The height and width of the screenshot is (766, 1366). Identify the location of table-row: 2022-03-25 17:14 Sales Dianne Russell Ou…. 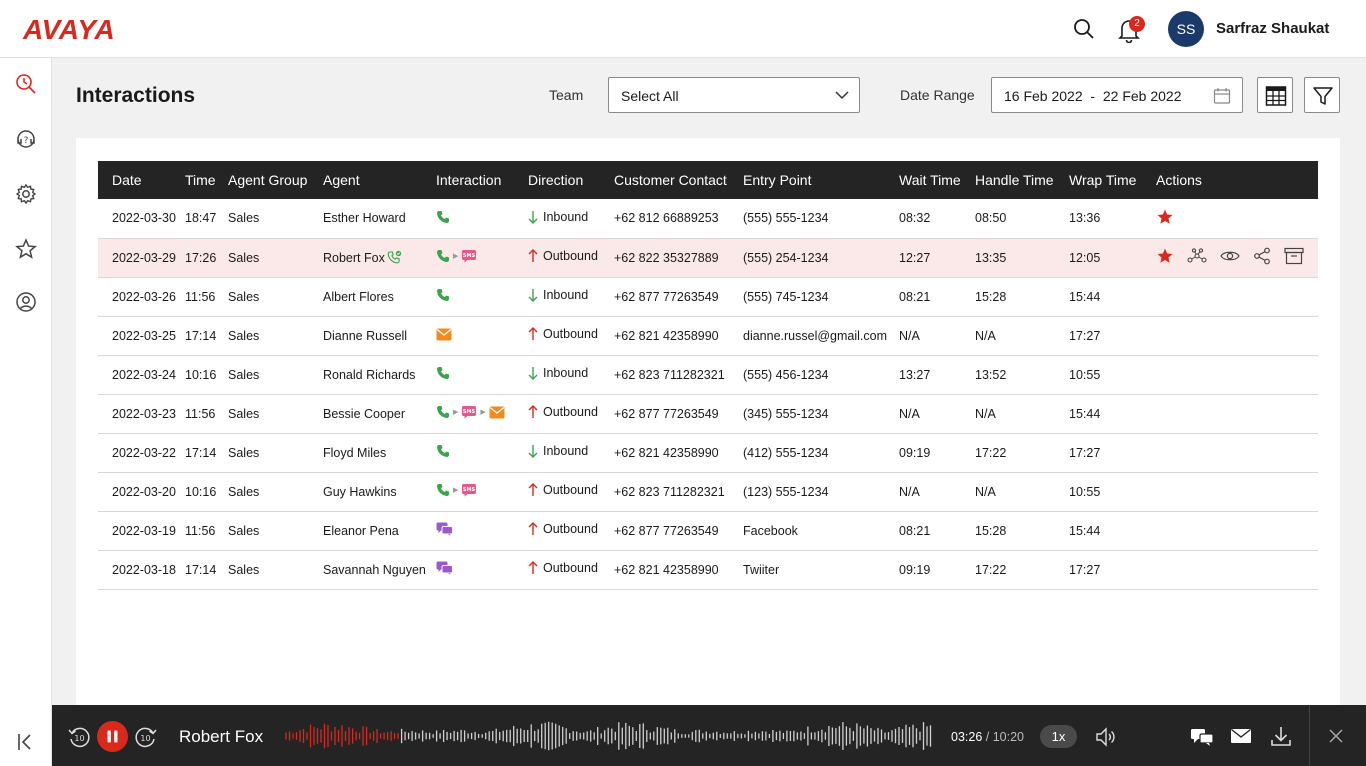
(708, 335).